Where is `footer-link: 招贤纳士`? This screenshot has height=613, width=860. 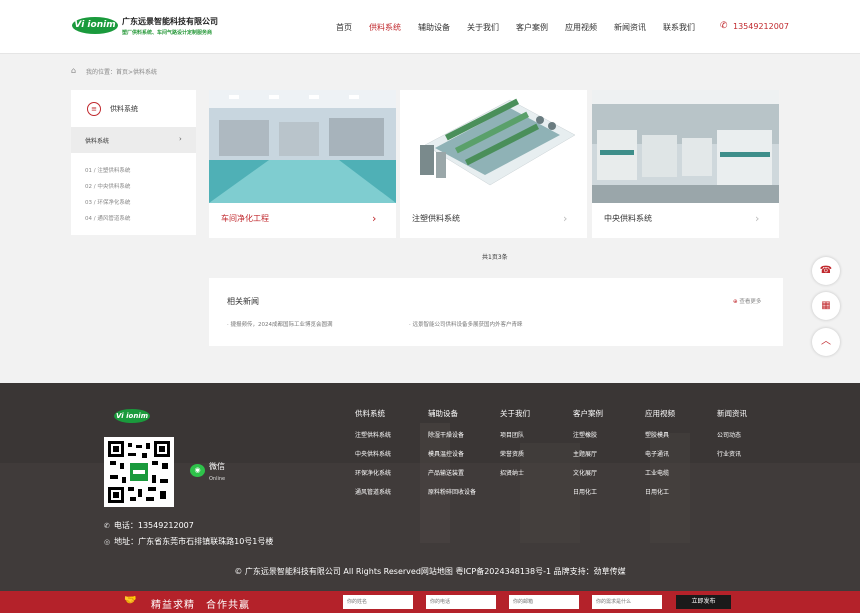
footer-link: 招贤纳士 is located at coordinates (515, 472).